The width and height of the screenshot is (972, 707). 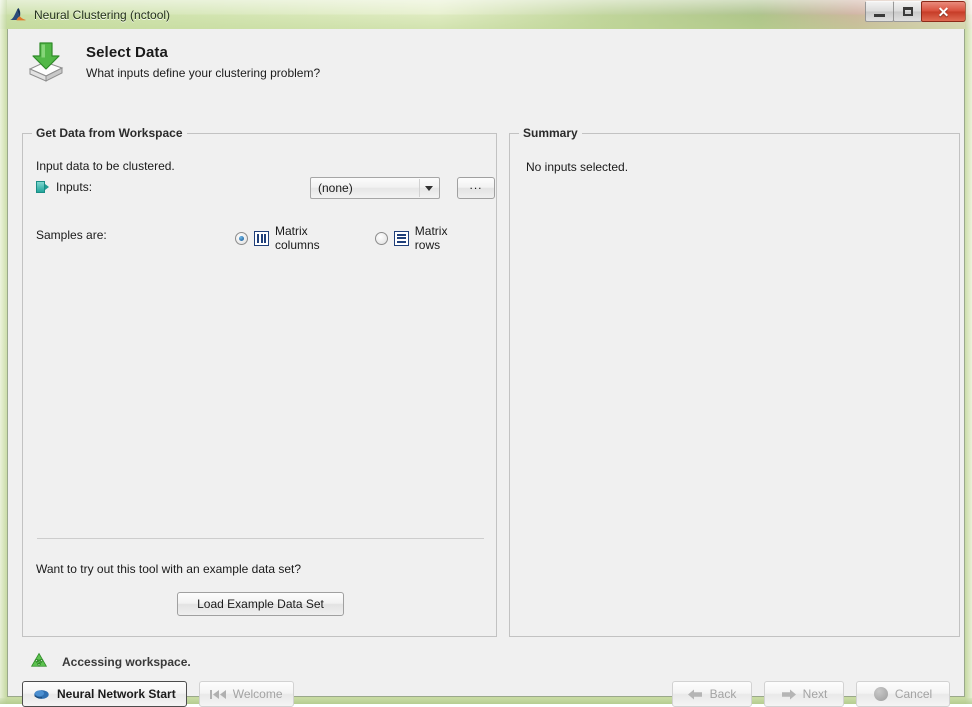 I want to click on input-vector-icon, so click(x=42, y=187).